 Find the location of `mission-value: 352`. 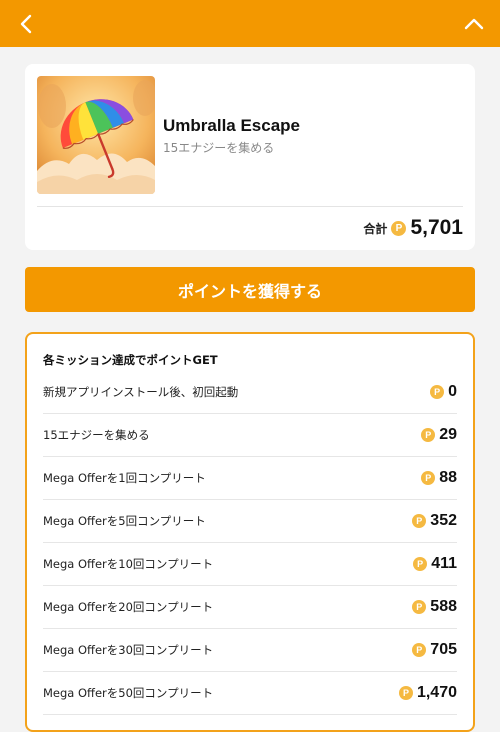

mission-value: 352 is located at coordinates (443, 520).